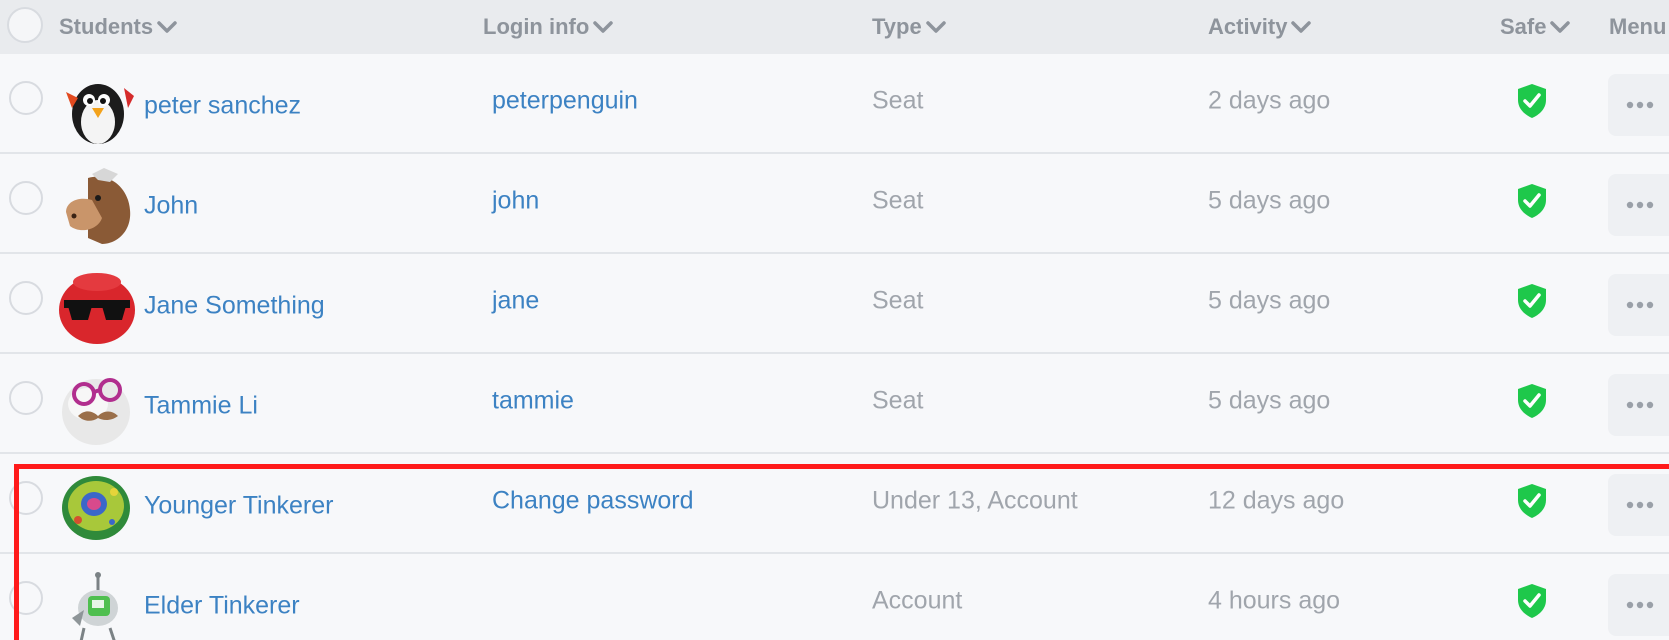 This screenshot has width=1669, height=640. Describe the element at coordinates (1269, 100) in the screenshot. I see `activity-text: 2 days ago` at that location.